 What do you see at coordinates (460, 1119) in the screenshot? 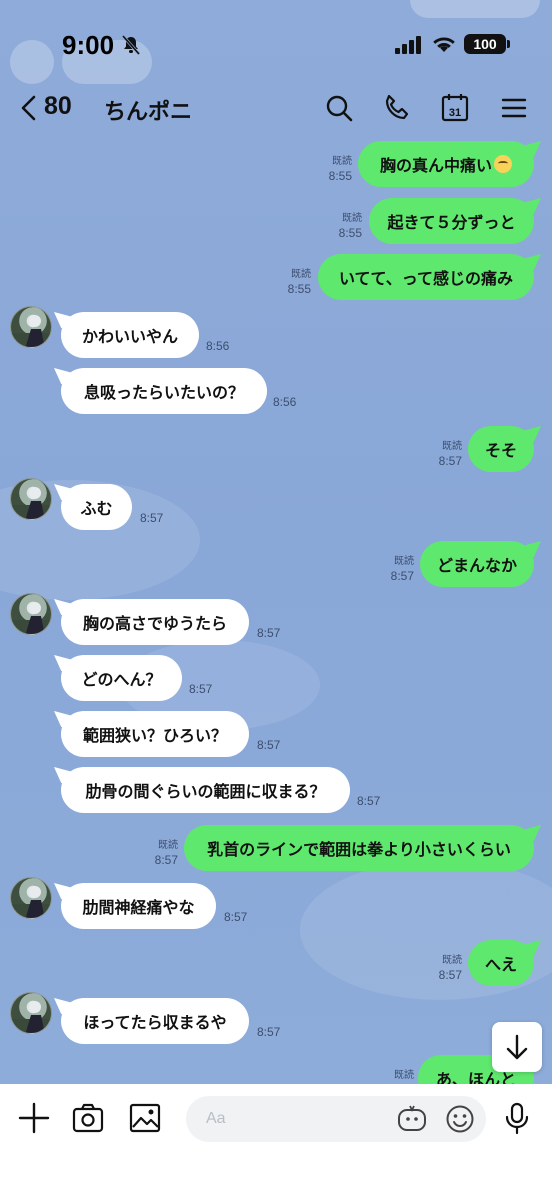
I see `emoji-icon` at bounding box center [460, 1119].